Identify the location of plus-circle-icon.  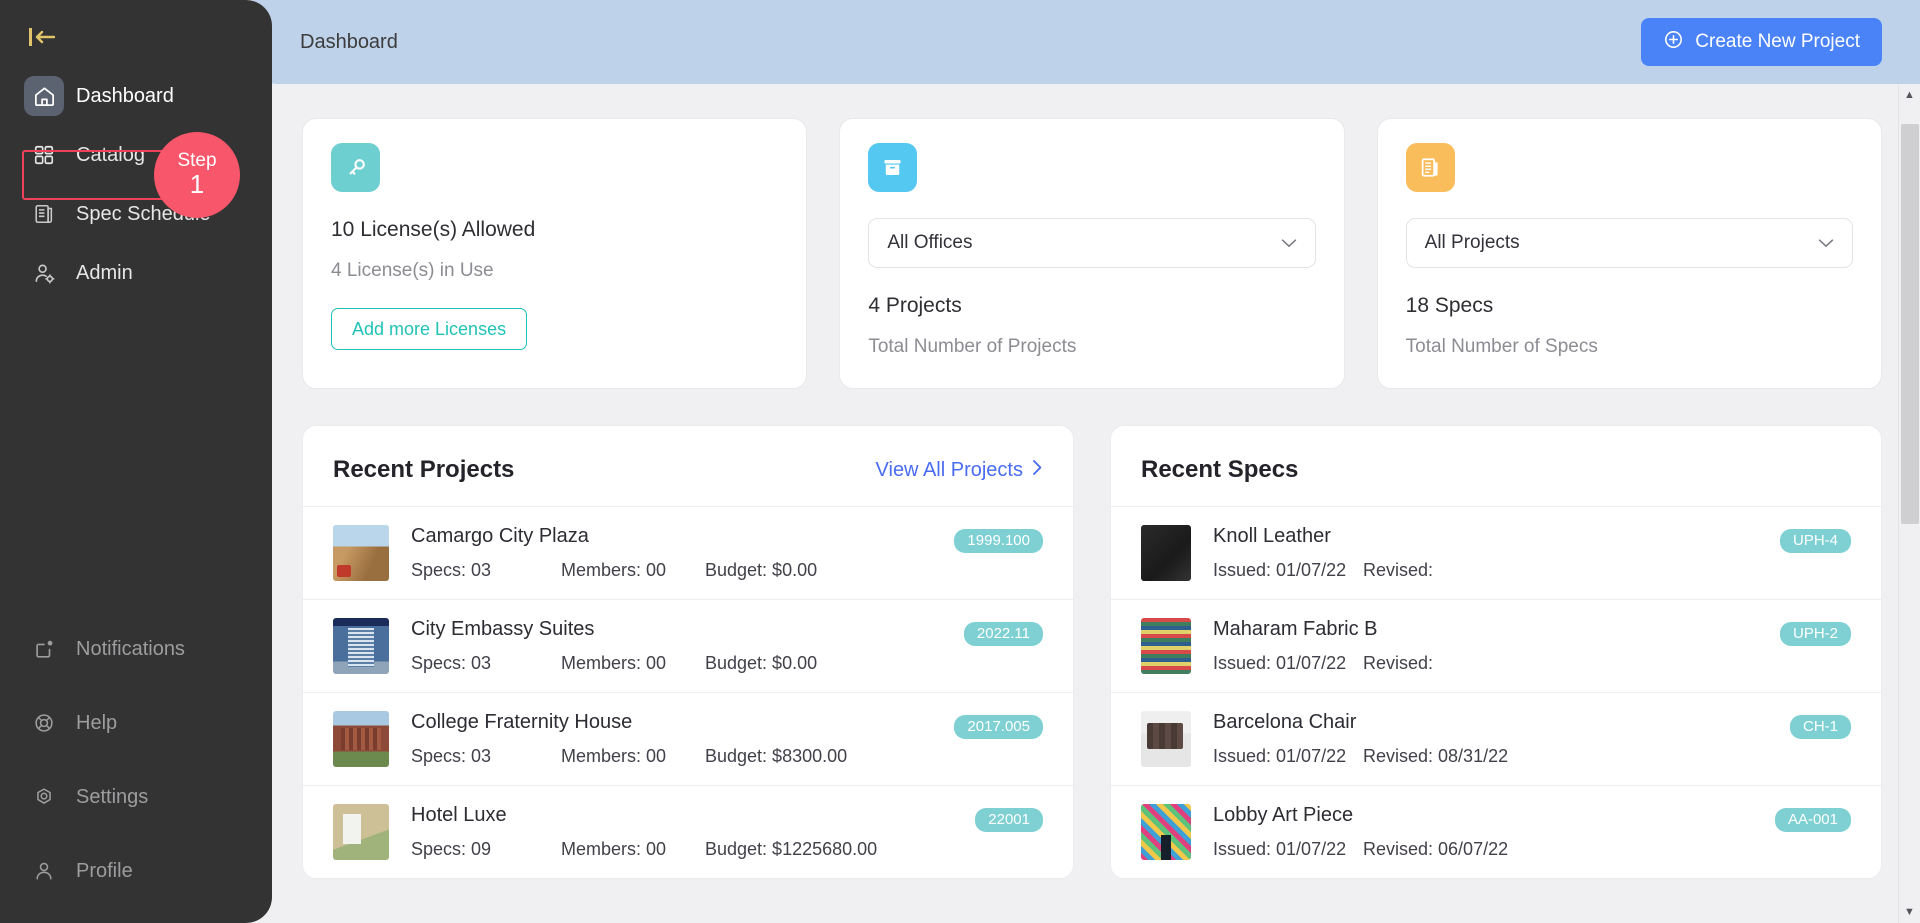
(1673, 42).